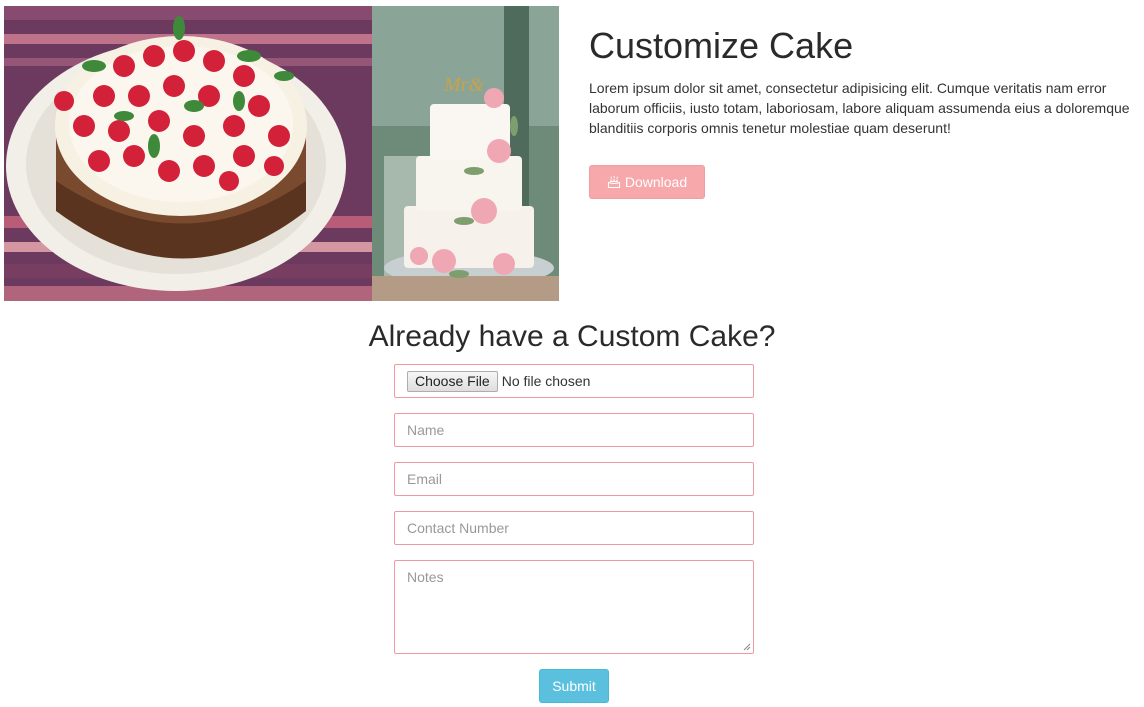 The height and width of the screenshot is (707, 1144). What do you see at coordinates (656, 182) in the screenshot?
I see `download-label: Download` at bounding box center [656, 182].